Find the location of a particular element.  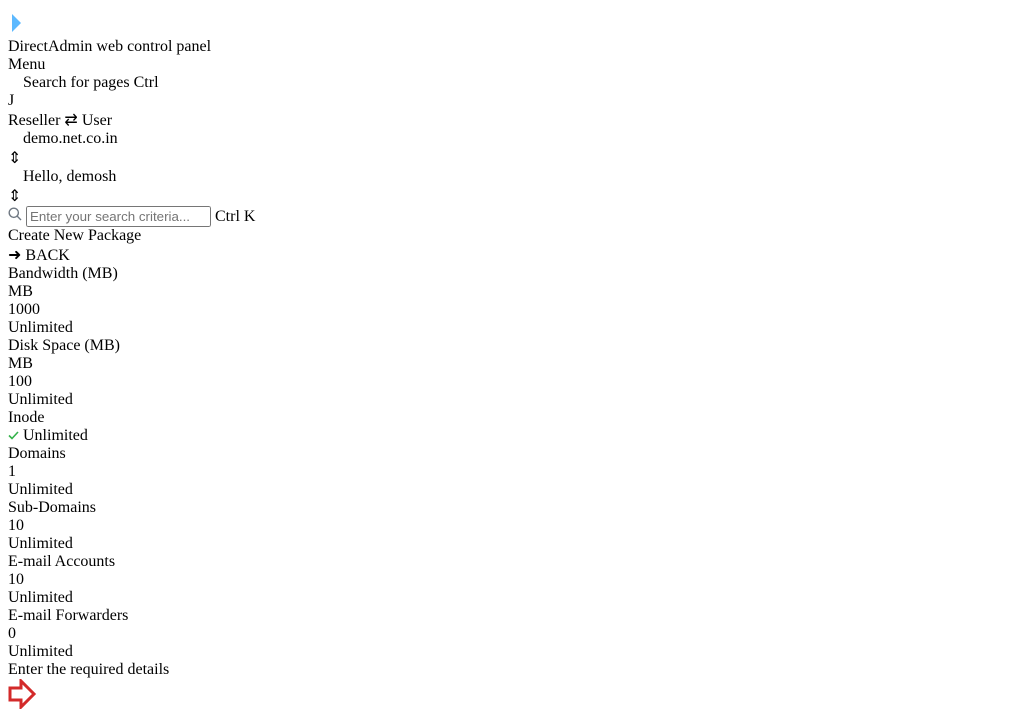

bandwidth-field: MB 1000 Unlimited is located at coordinates (512, 310).